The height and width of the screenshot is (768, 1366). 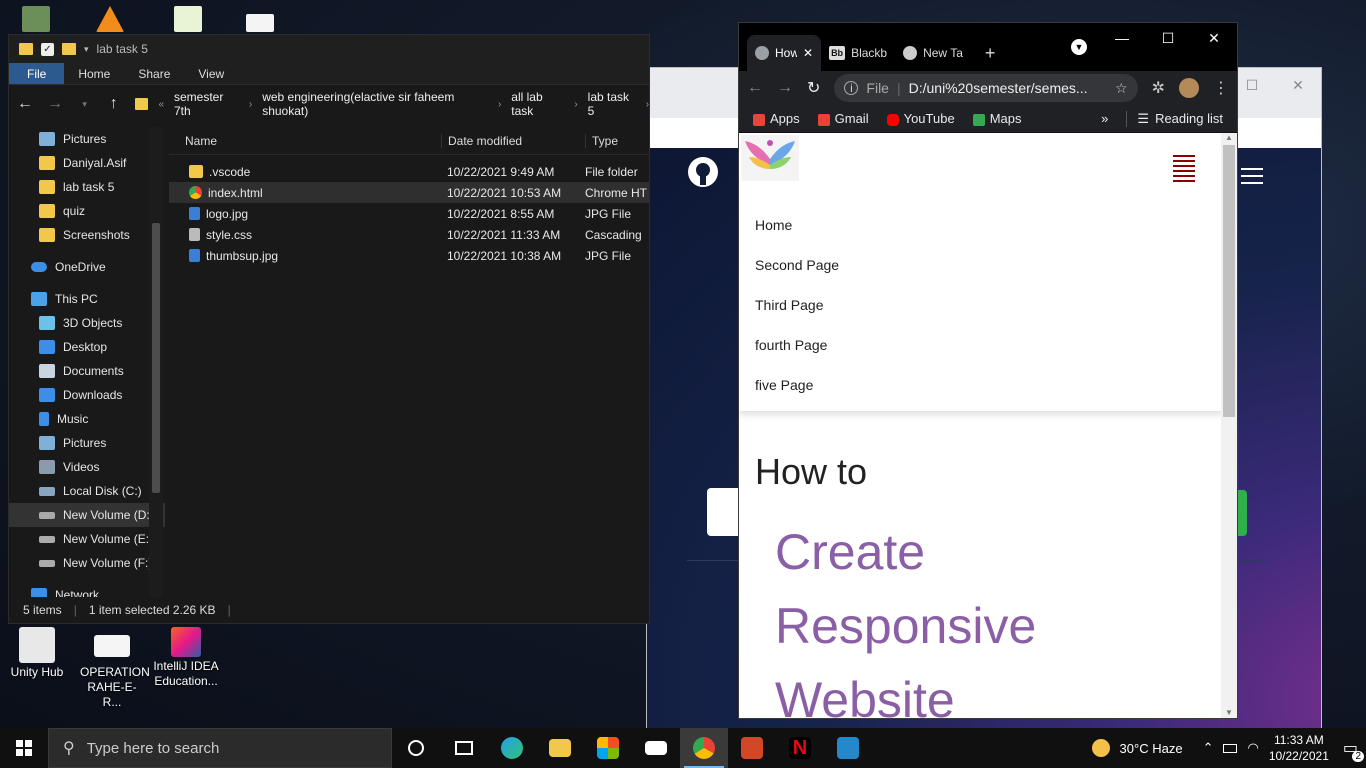 What do you see at coordinates (110, 19) in the screenshot?
I see `vlc-icon` at bounding box center [110, 19].